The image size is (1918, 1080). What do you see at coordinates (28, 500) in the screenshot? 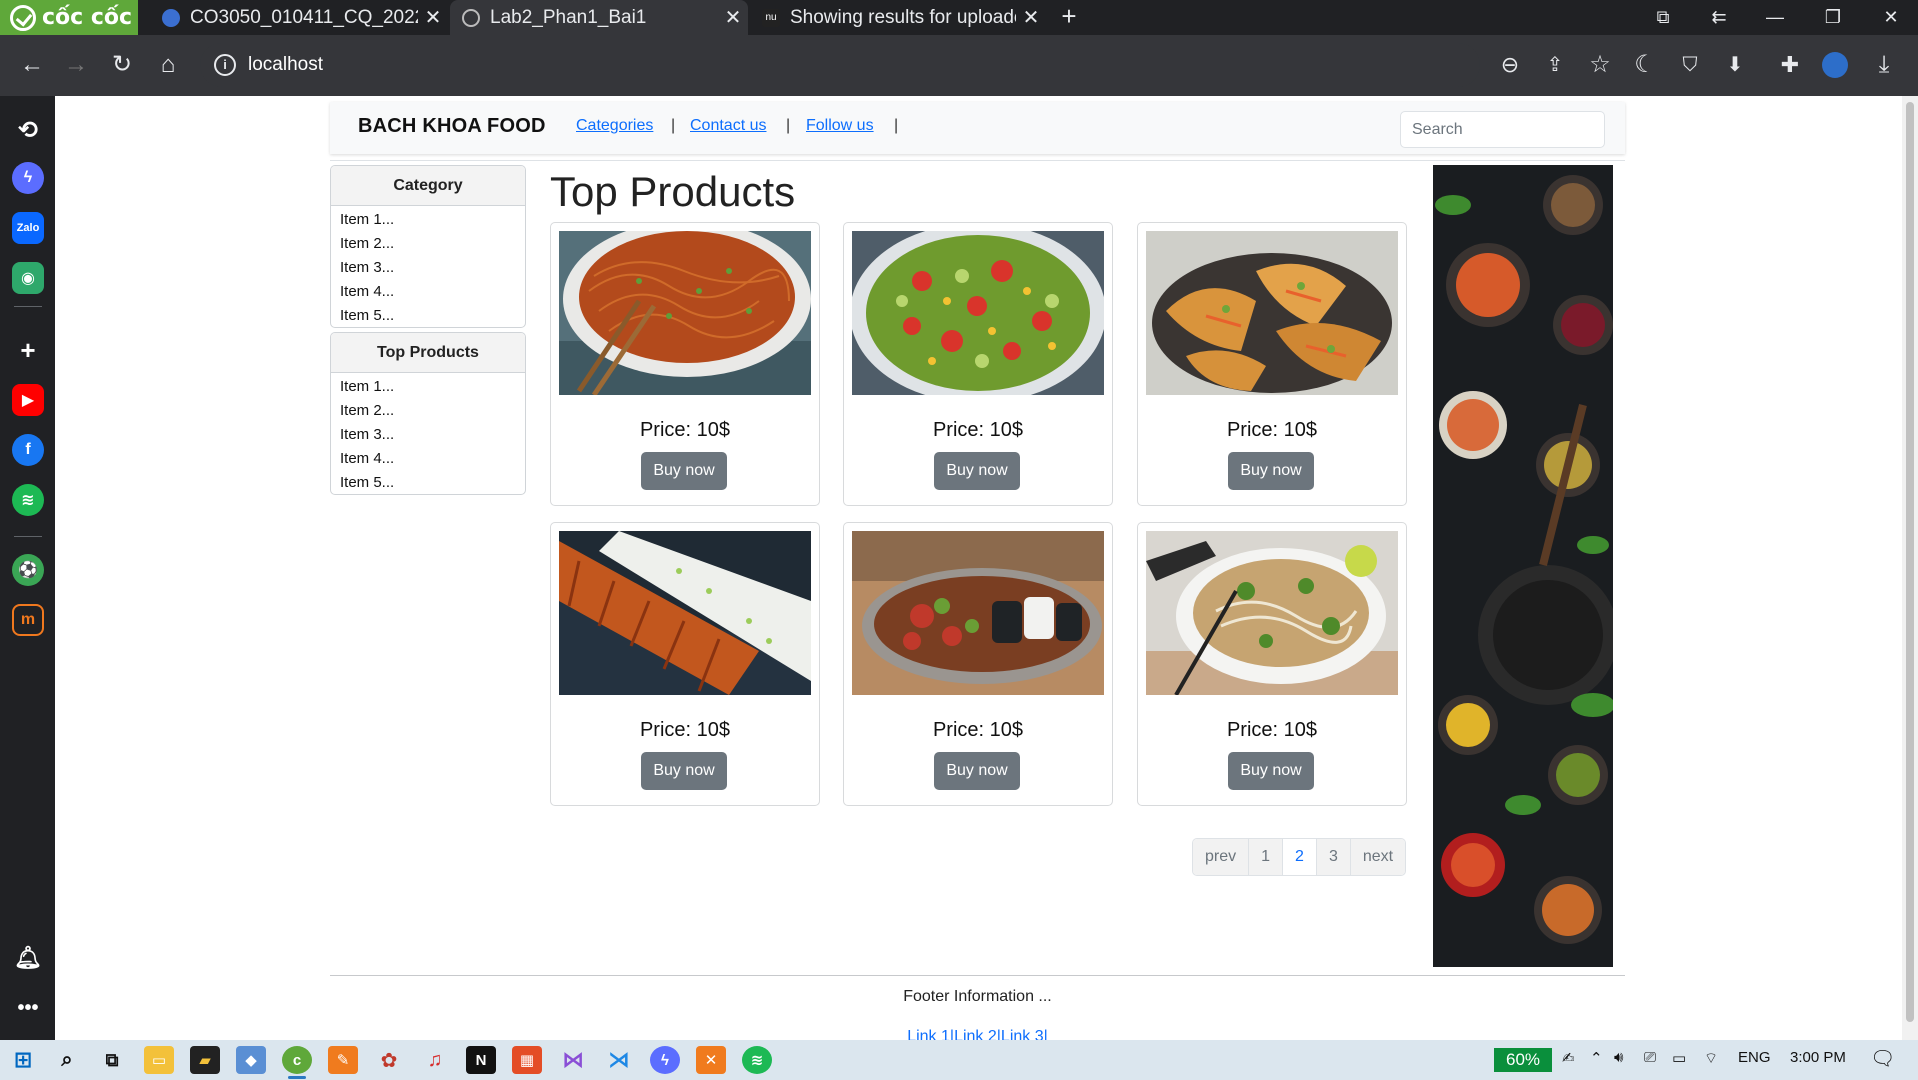
I see `spotify-icon: ≋` at bounding box center [28, 500].